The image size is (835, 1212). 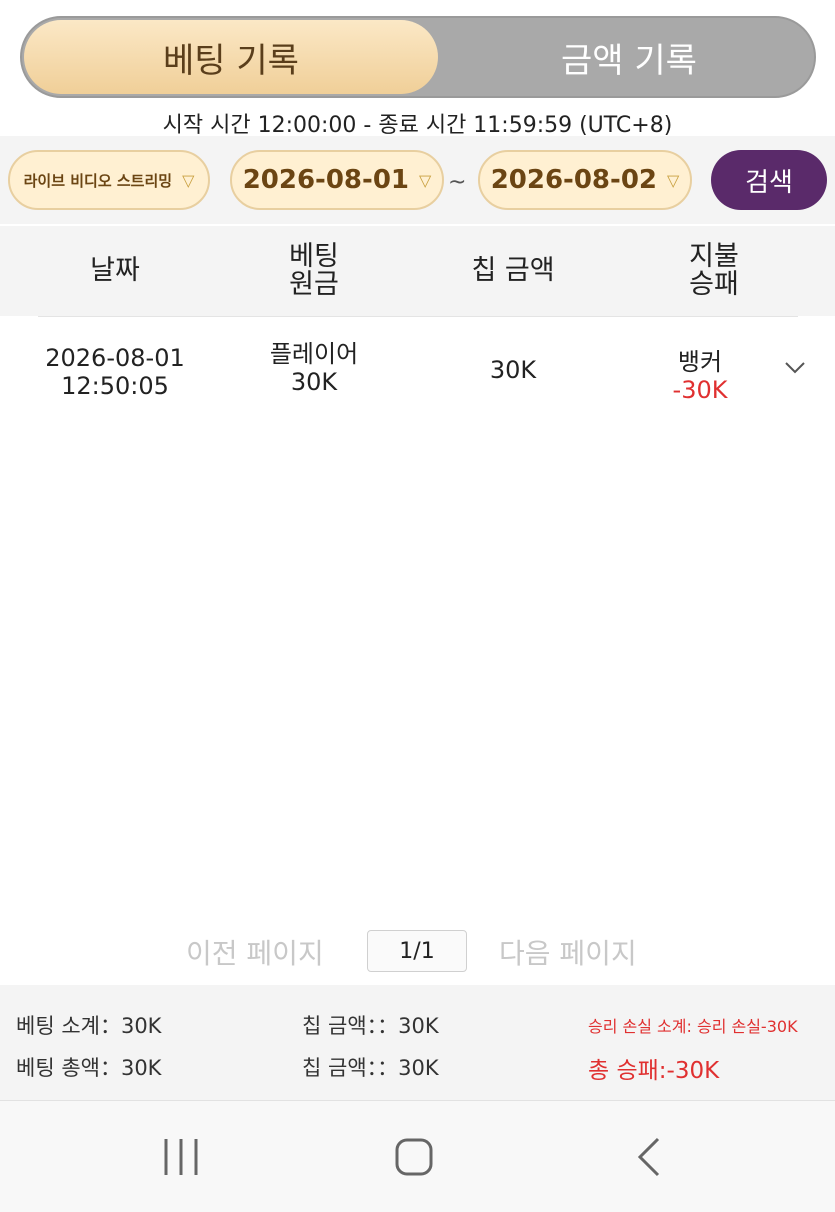 I want to click on time-range-text: 시작 시간 12:00:00 - 종료 시간 11:59:59 (UTC+8), so click(x=417, y=125).